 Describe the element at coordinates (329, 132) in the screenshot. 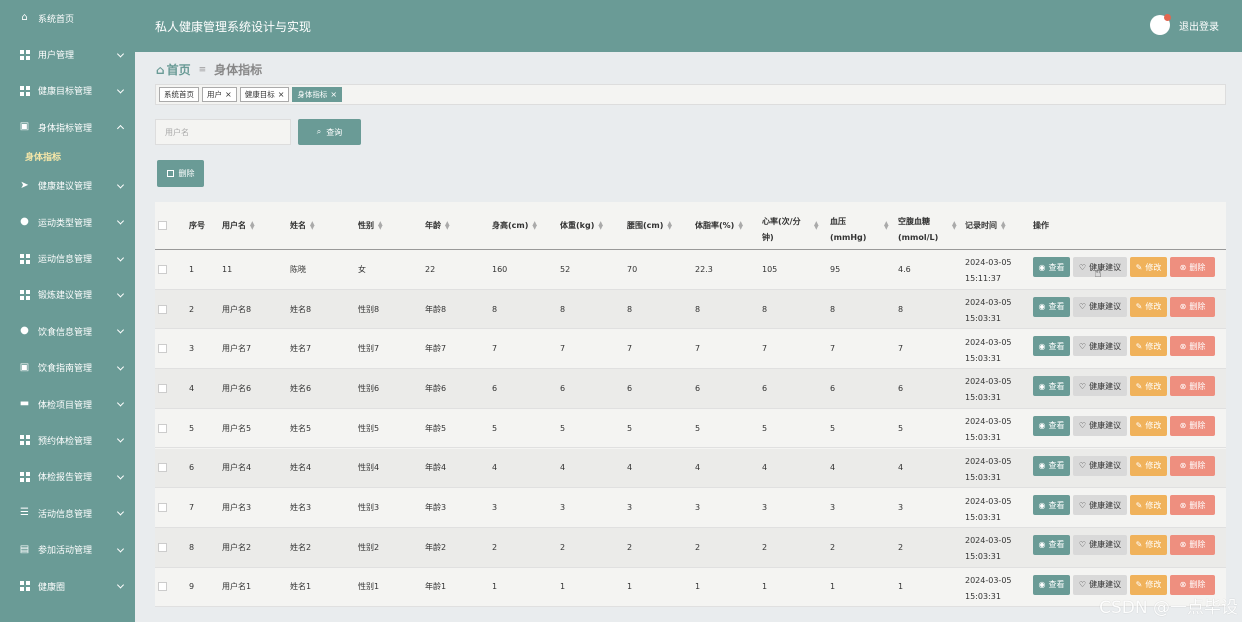

I see `search-button: ⌕ 查询` at that location.